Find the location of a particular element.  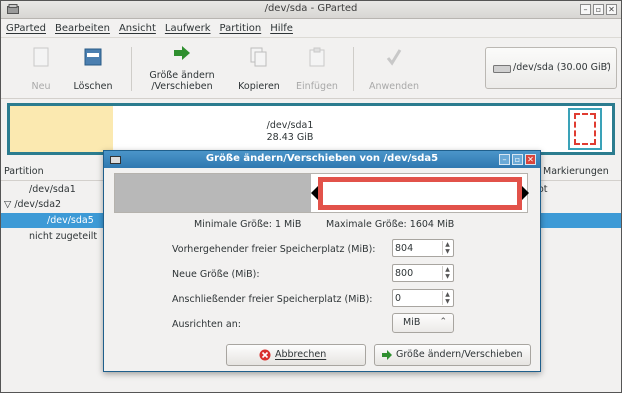

menu-laufwerk: Laufwerk is located at coordinates (188, 28).